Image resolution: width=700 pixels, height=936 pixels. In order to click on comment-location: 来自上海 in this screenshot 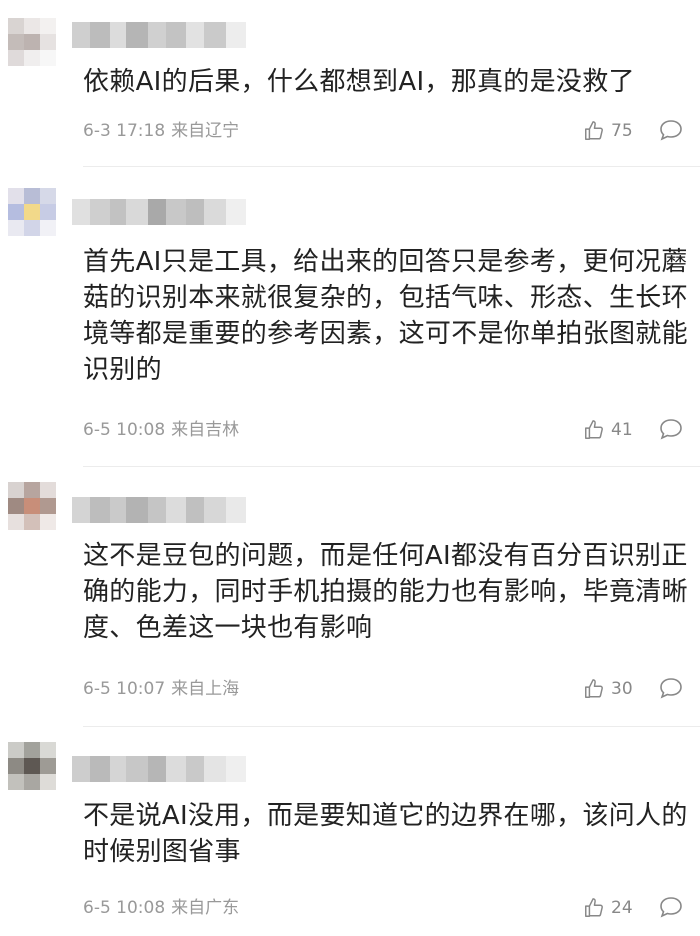, I will do `click(205, 689)`.